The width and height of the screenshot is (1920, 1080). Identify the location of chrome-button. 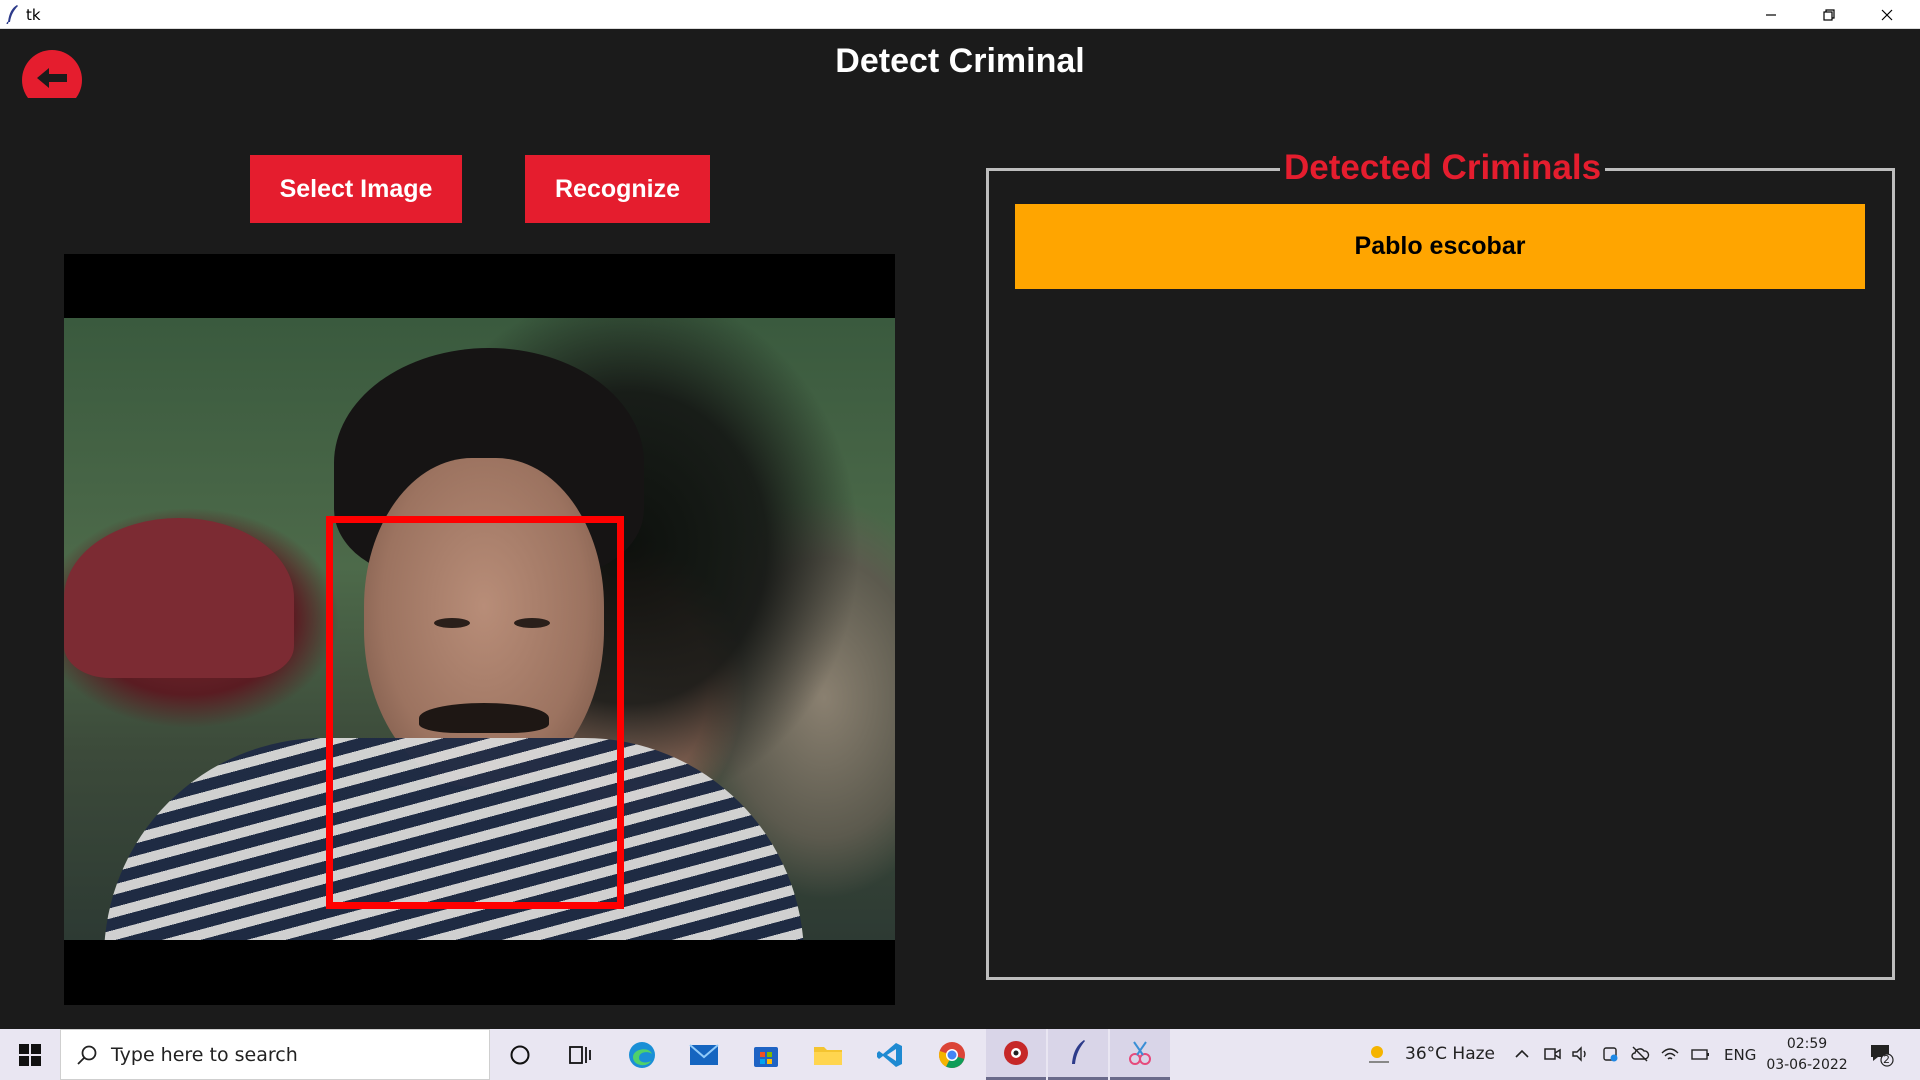
(952, 1054).